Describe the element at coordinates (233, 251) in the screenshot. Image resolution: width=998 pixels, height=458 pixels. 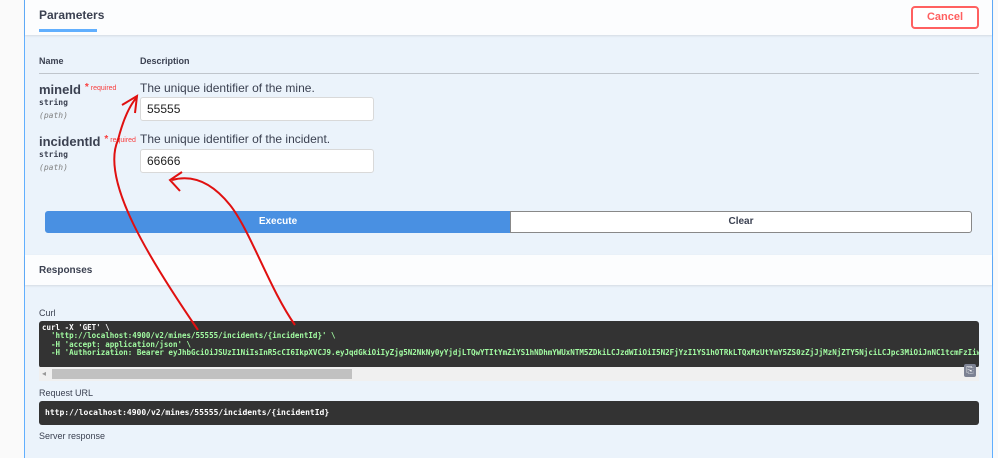
I see `annotation-arrow-incidentid` at that location.